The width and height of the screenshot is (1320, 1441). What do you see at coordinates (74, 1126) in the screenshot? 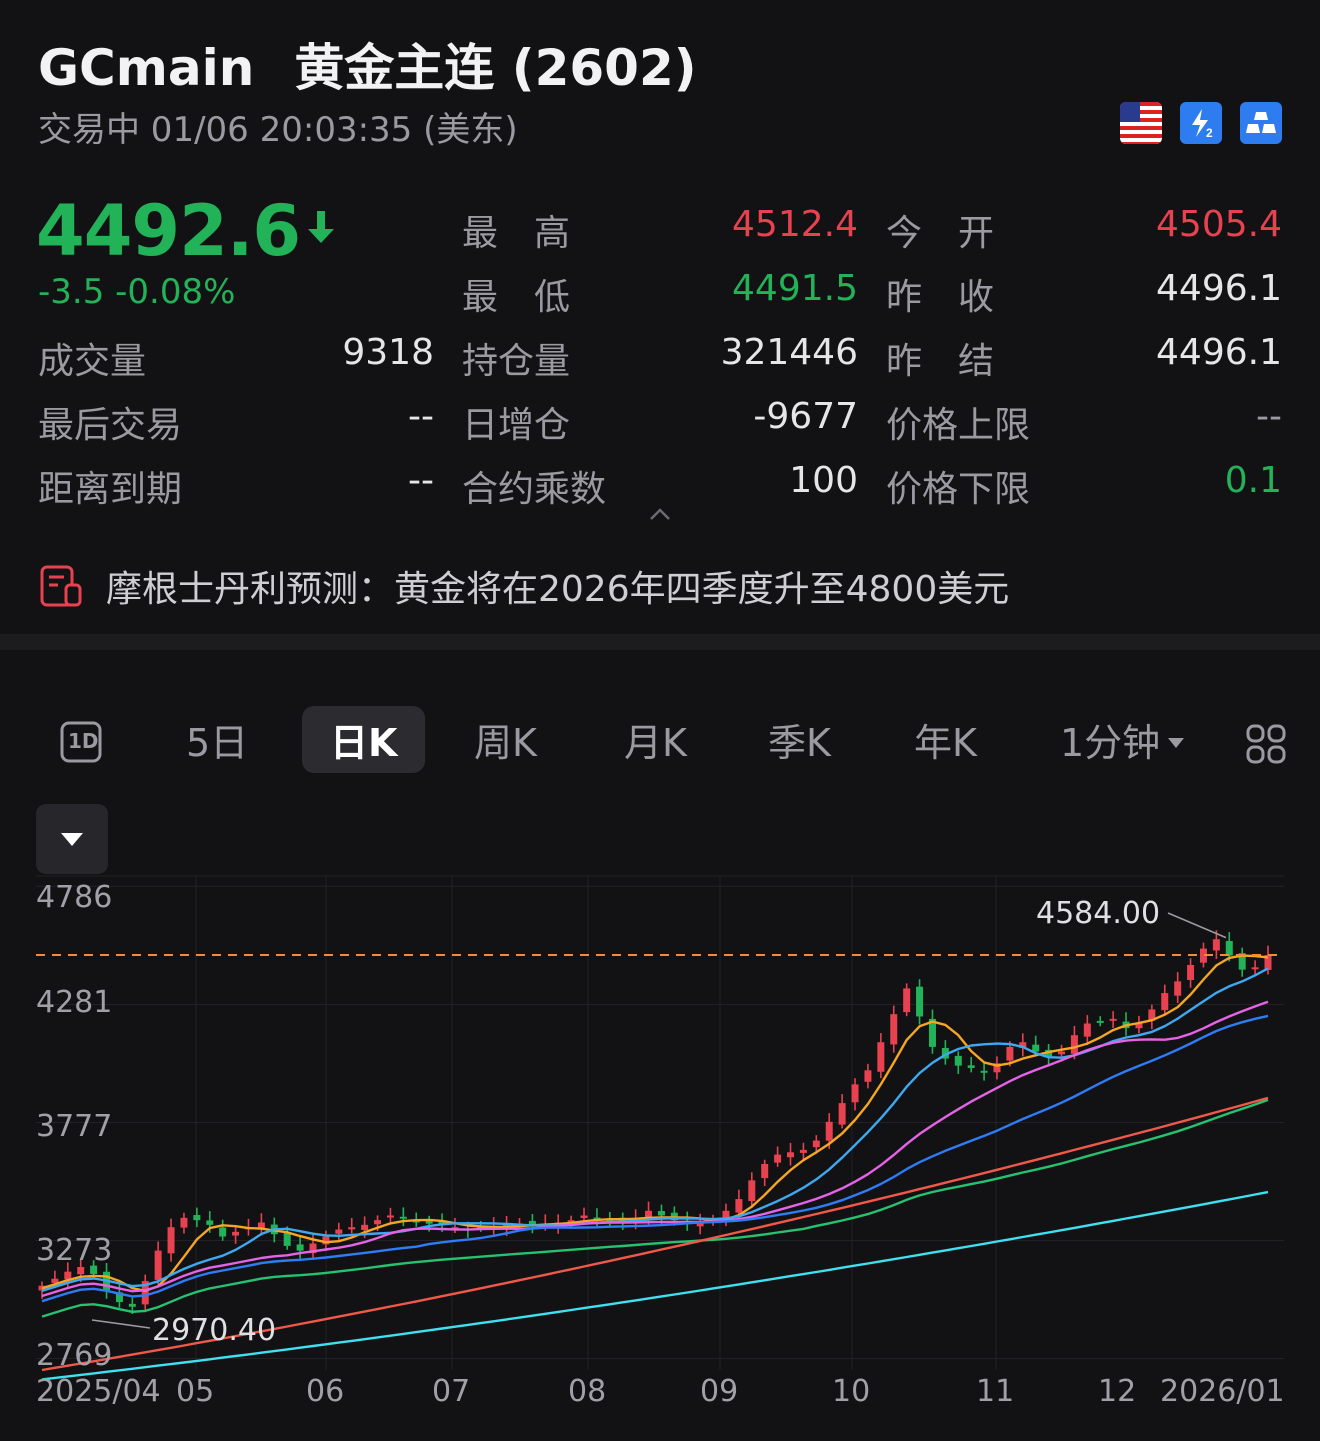
I see `y-tick-label: 3777` at bounding box center [74, 1126].